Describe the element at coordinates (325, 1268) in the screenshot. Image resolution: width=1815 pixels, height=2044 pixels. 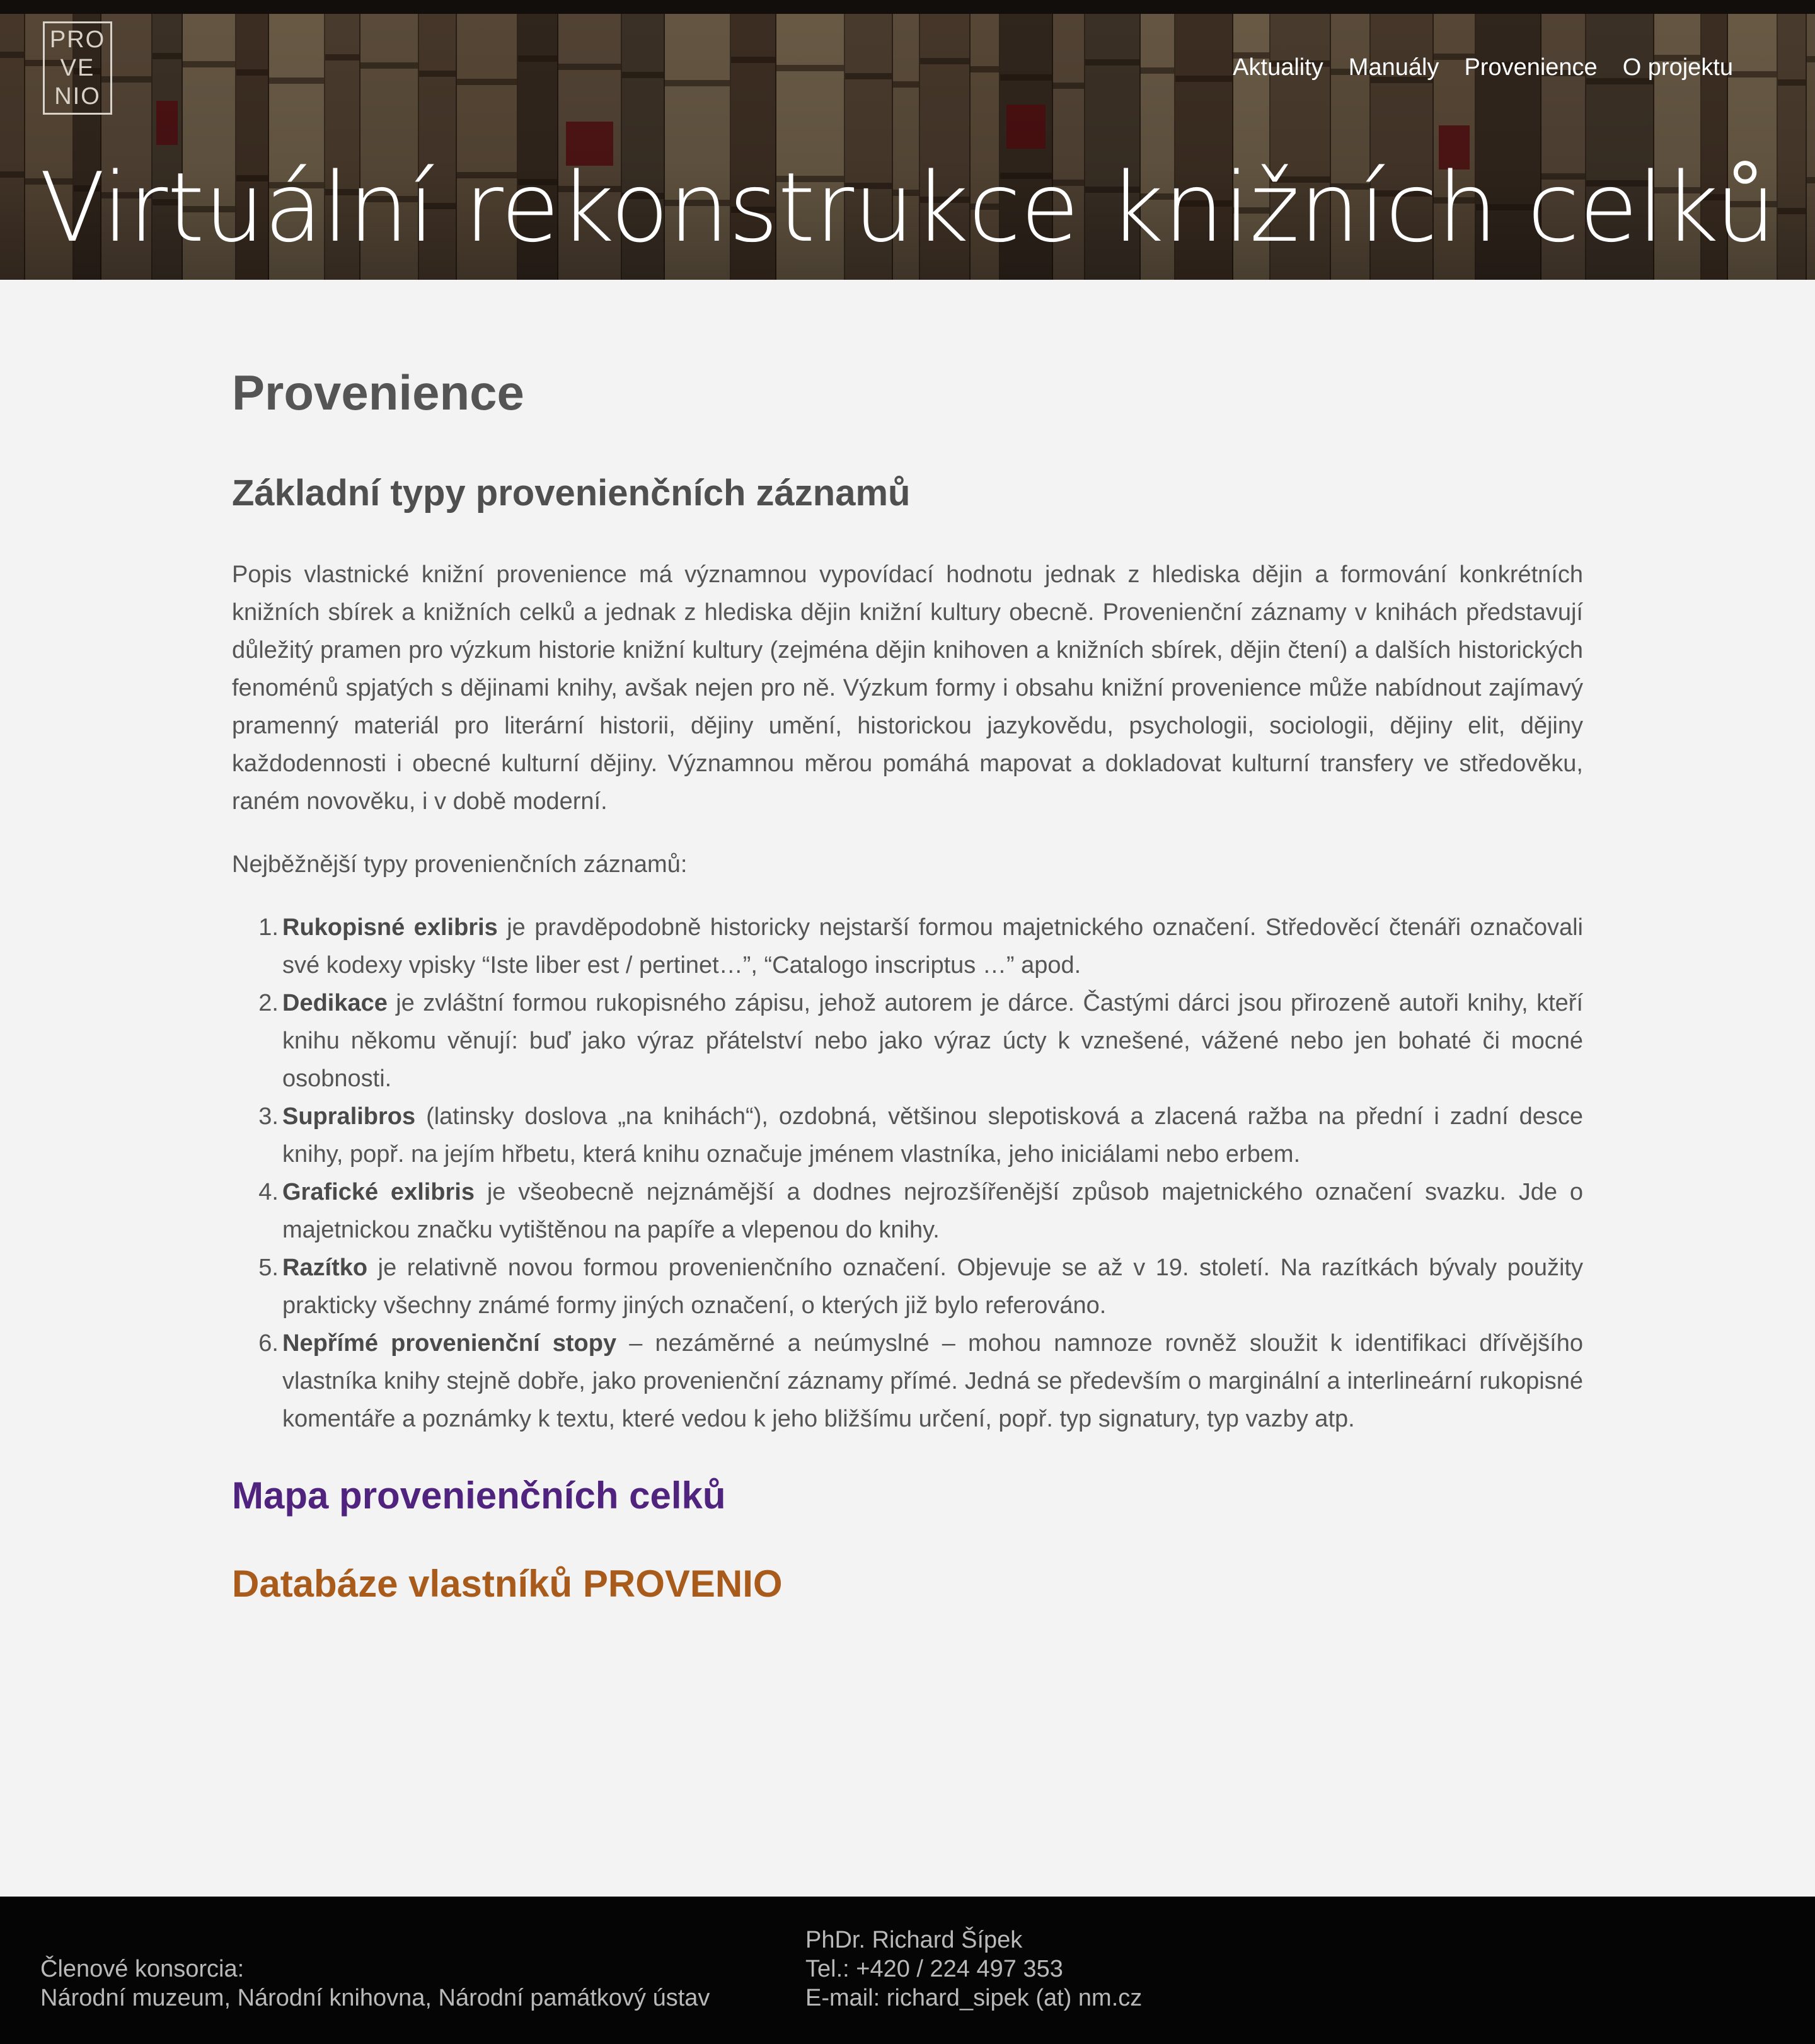
I see `type-term: Razítko` at that location.